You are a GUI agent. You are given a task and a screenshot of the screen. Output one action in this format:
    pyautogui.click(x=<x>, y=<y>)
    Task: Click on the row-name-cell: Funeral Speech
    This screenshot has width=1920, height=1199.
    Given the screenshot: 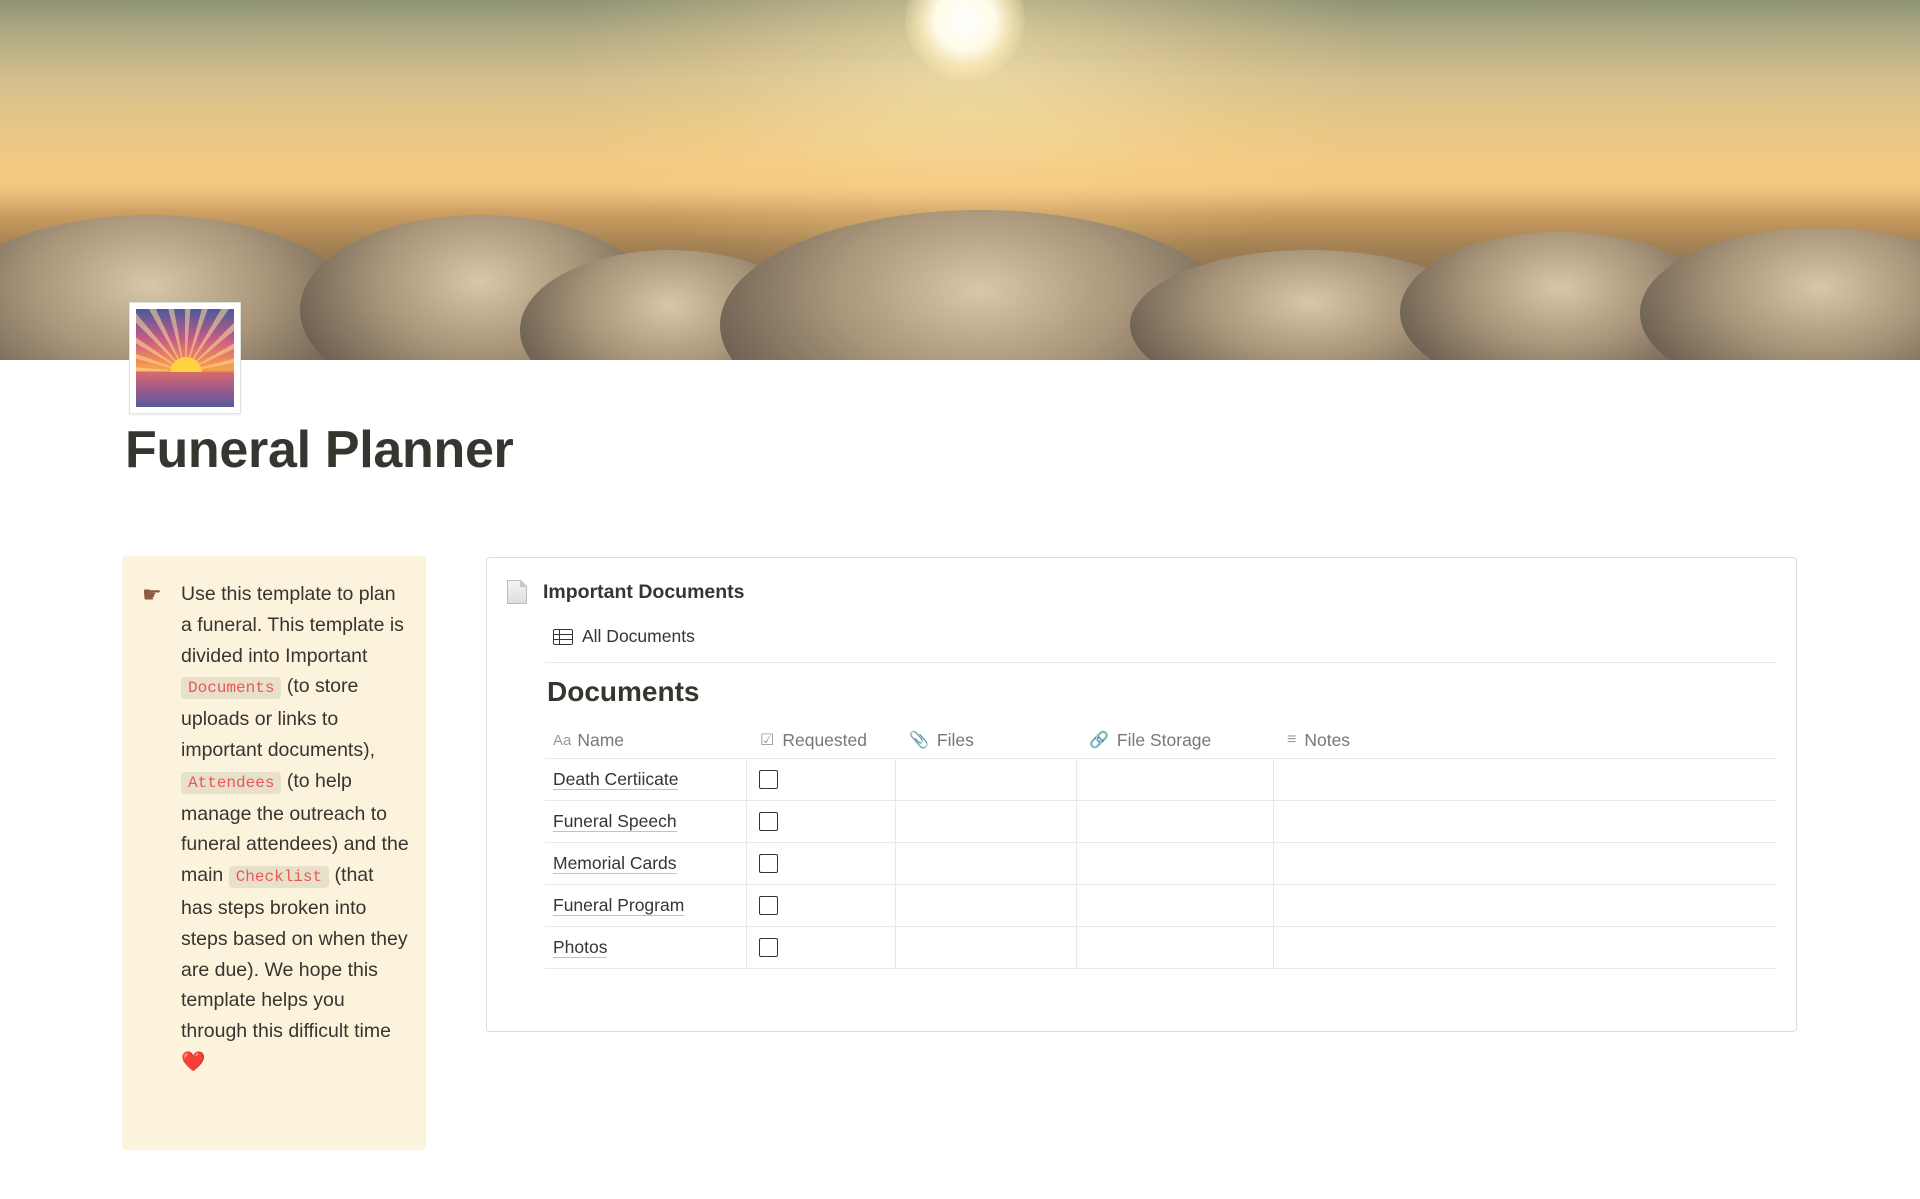 What is the action you would take?
    pyautogui.click(x=615, y=821)
    